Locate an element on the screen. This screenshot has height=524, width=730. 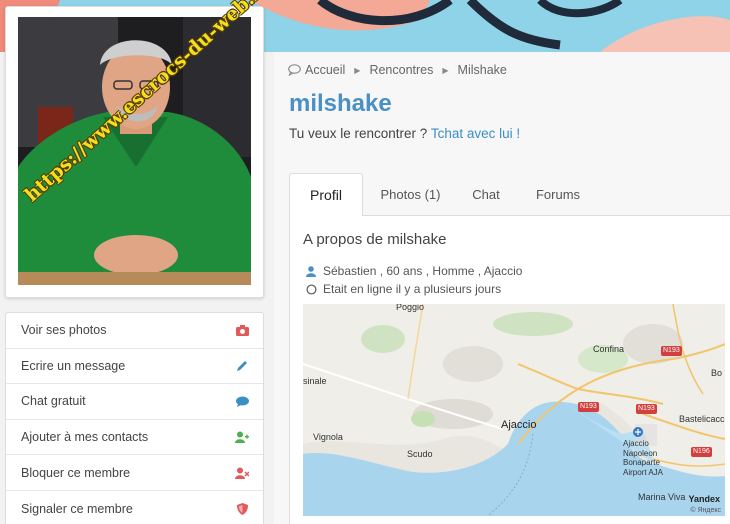
road-badge: N196 is located at coordinates (701, 452).